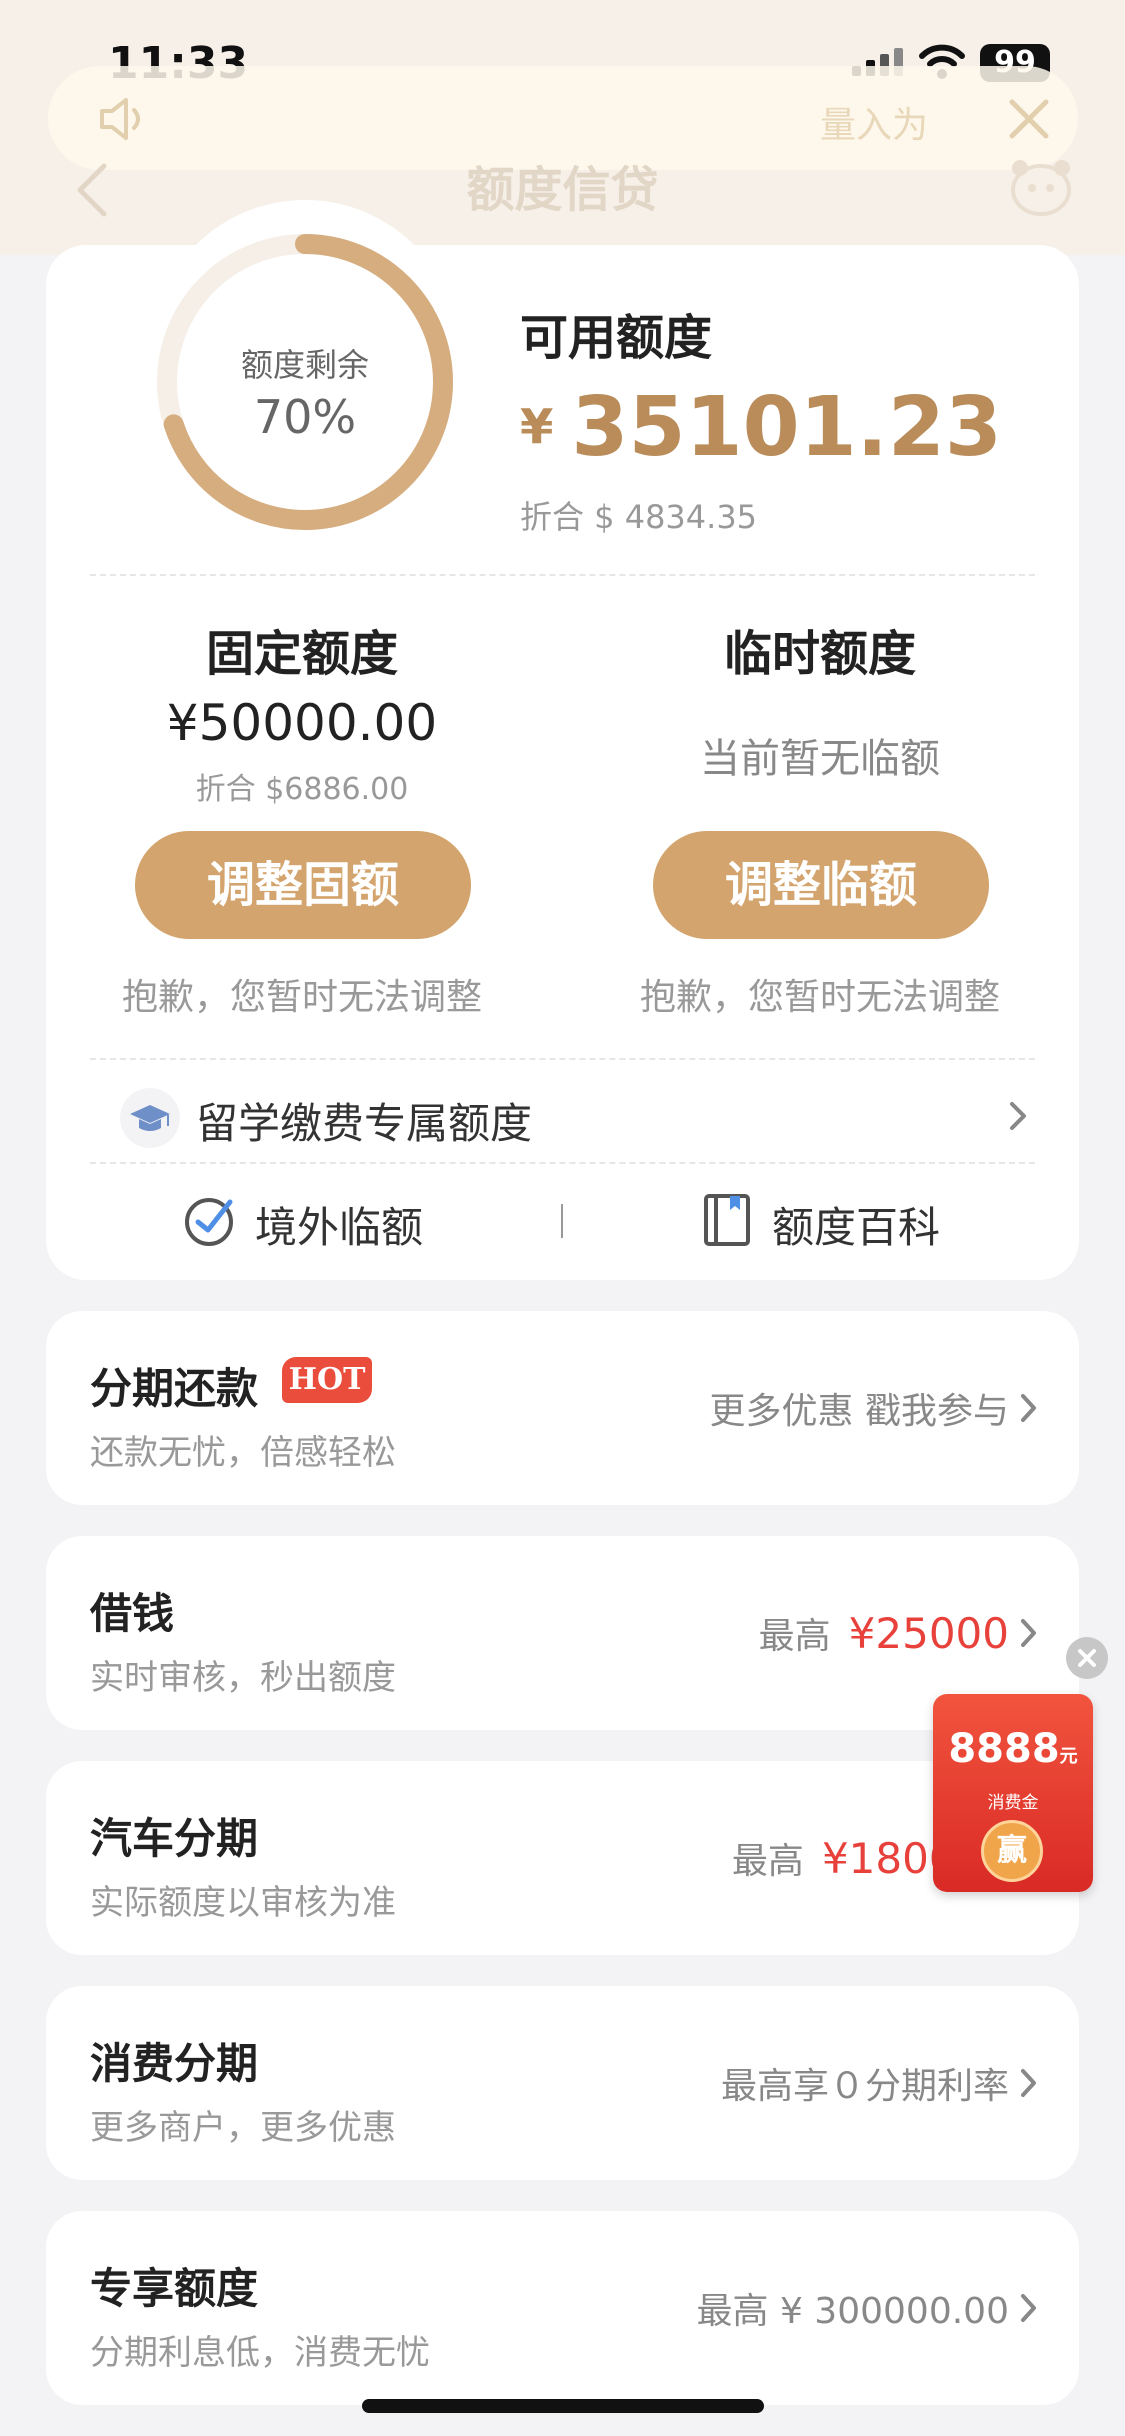 This screenshot has height=2436, width=1125. I want to click on available-amount-value: 35101.23, so click(786, 427).